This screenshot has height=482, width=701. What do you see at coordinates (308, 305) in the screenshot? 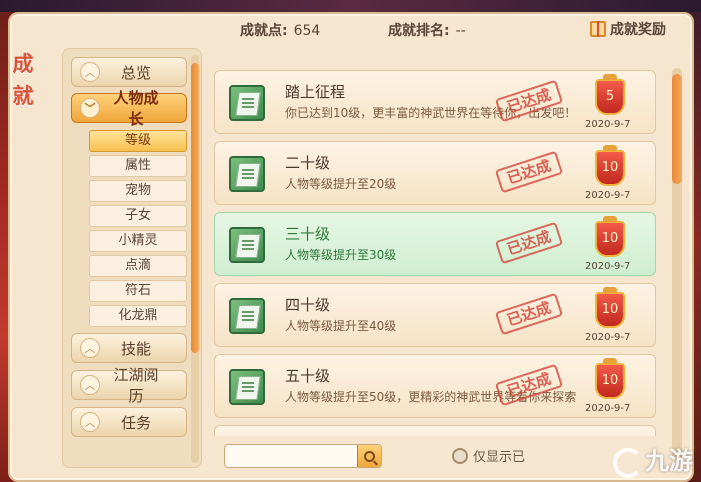
I see `achievement-title: 四十级` at bounding box center [308, 305].